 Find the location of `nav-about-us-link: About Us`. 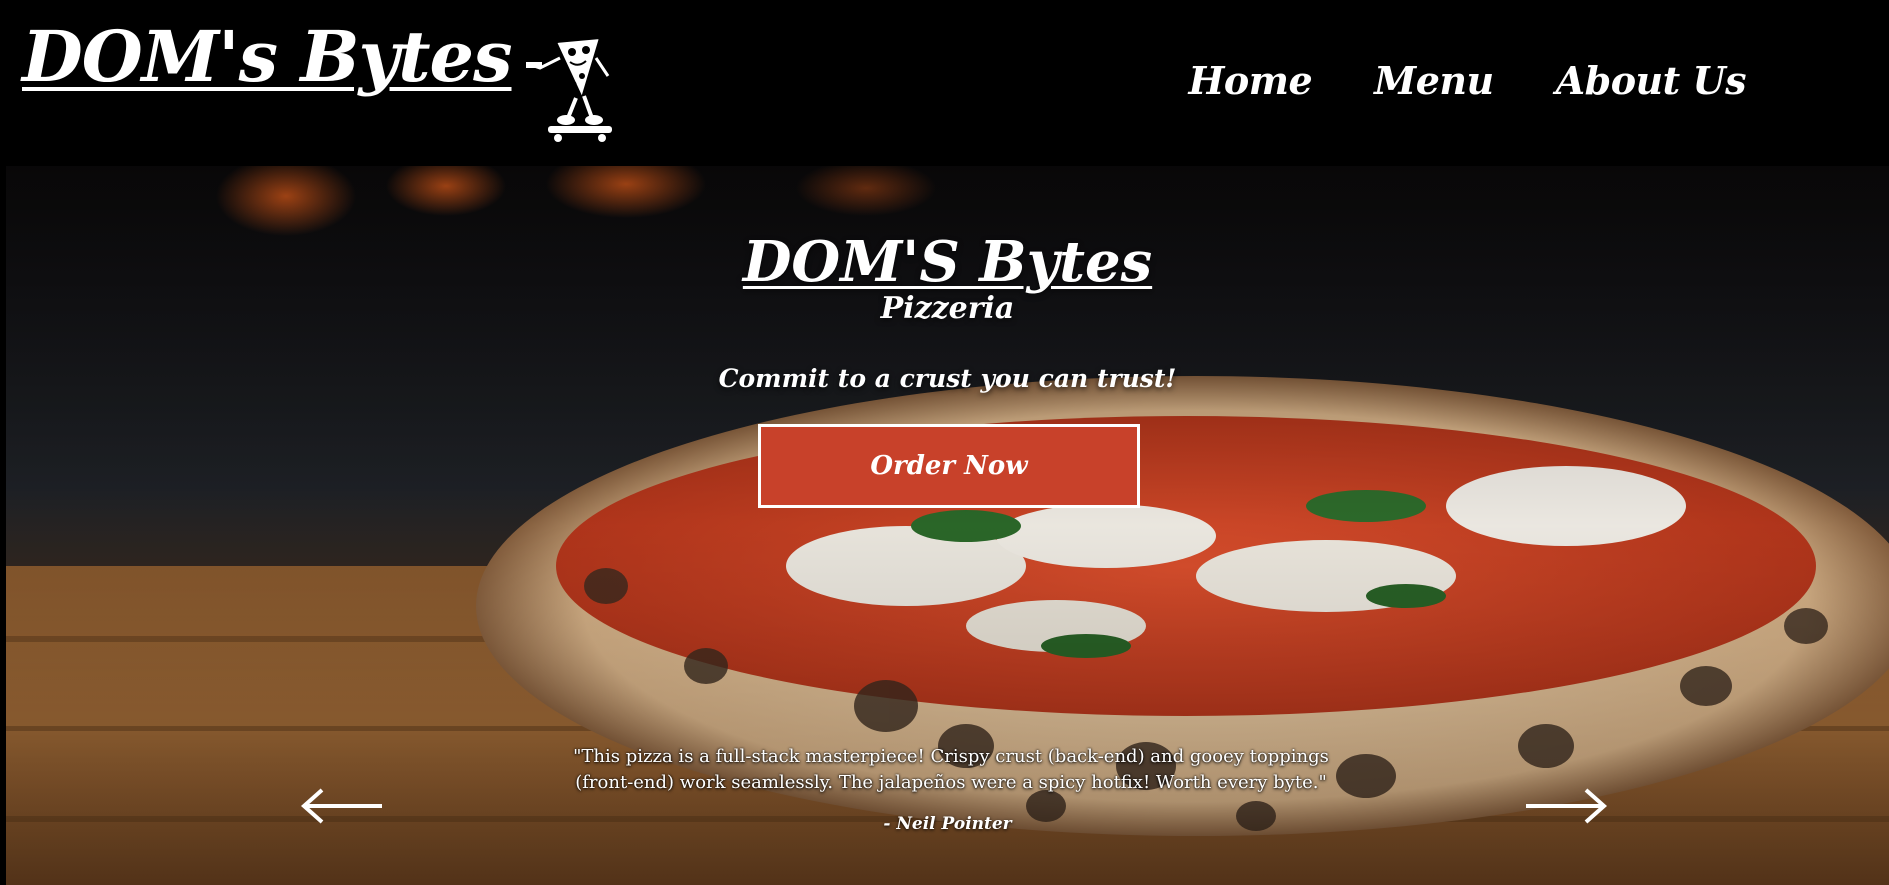

nav-about-us-link: About Us is located at coordinates (1651, 80).